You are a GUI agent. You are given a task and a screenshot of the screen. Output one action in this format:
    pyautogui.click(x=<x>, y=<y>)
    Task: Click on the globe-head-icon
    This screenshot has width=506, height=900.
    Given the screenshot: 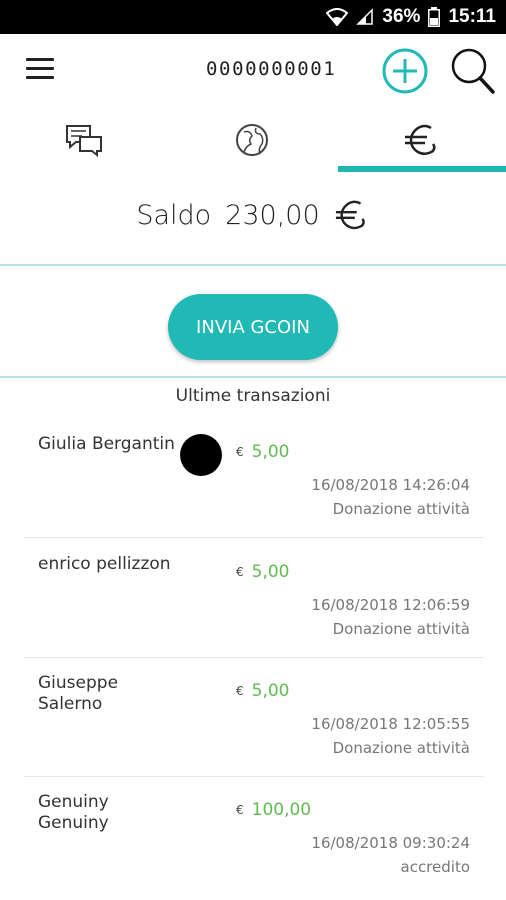 What is the action you would take?
    pyautogui.click(x=252, y=140)
    